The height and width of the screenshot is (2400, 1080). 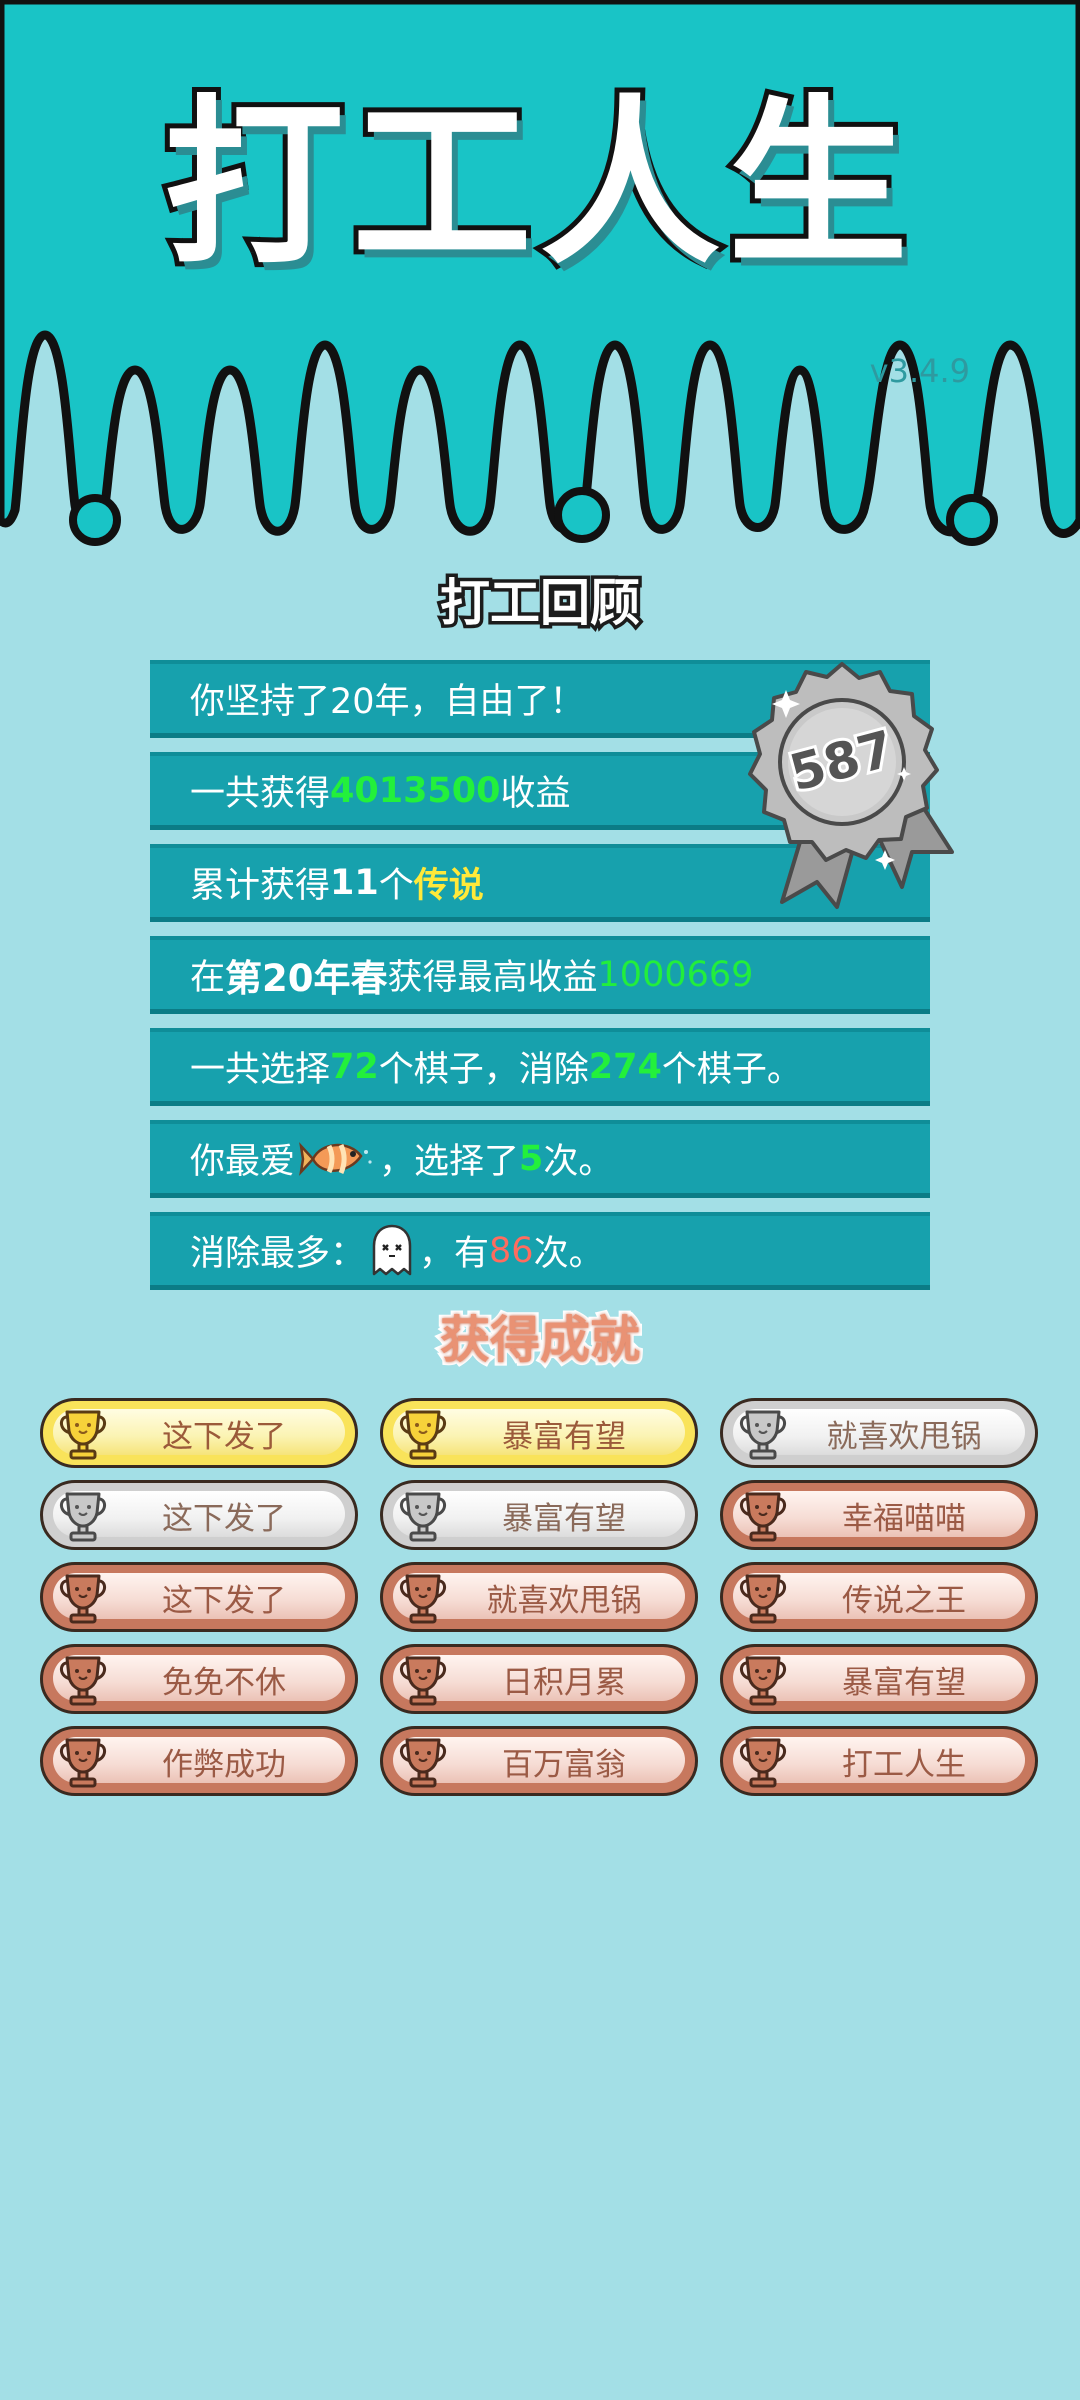 I want to click on stat-row-best-income: 在 第20年春 获得最高收益 1000669, so click(x=540, y=975).